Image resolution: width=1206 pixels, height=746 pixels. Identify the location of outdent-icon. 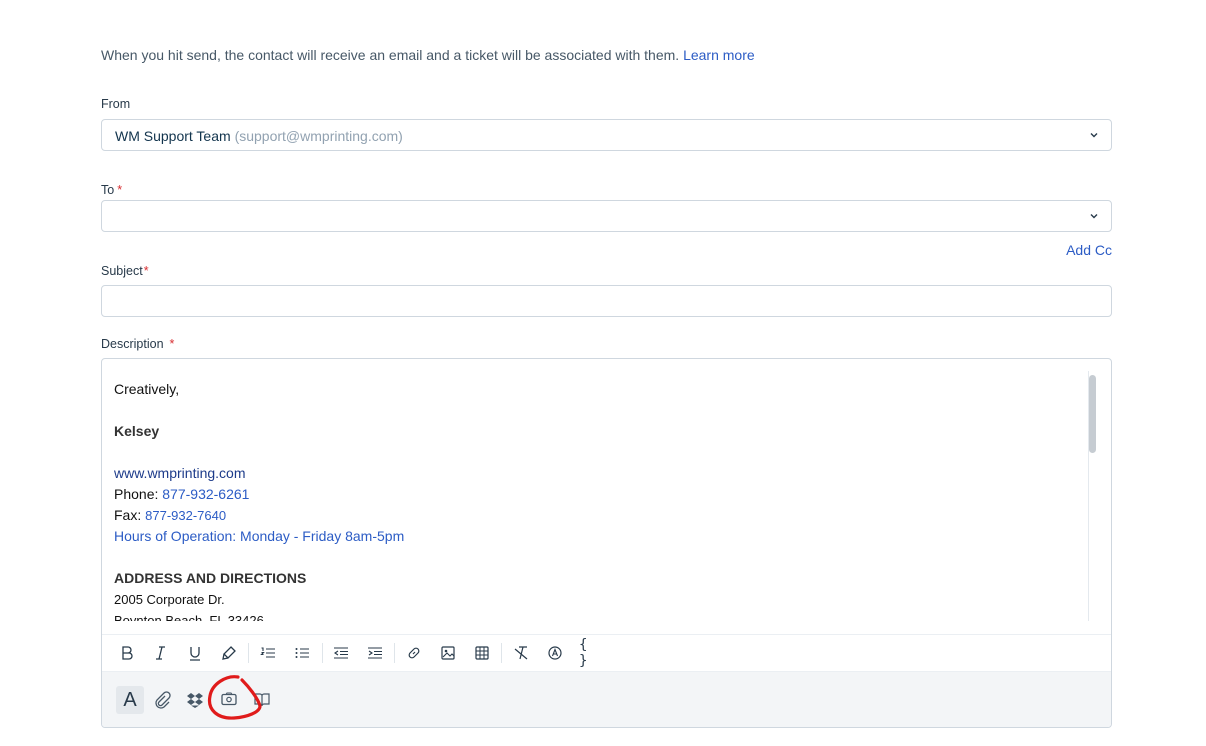
(341, 653).